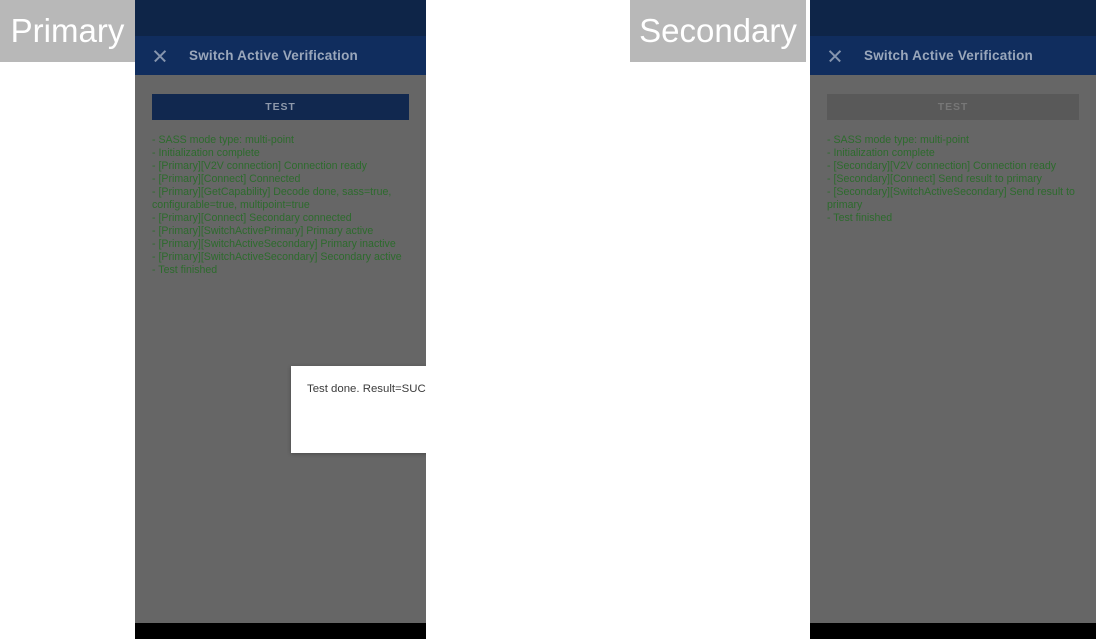 The width and height of the screenshot is (1100, 639). I want to click on role-label-primary: Primary, so click(67, 31).